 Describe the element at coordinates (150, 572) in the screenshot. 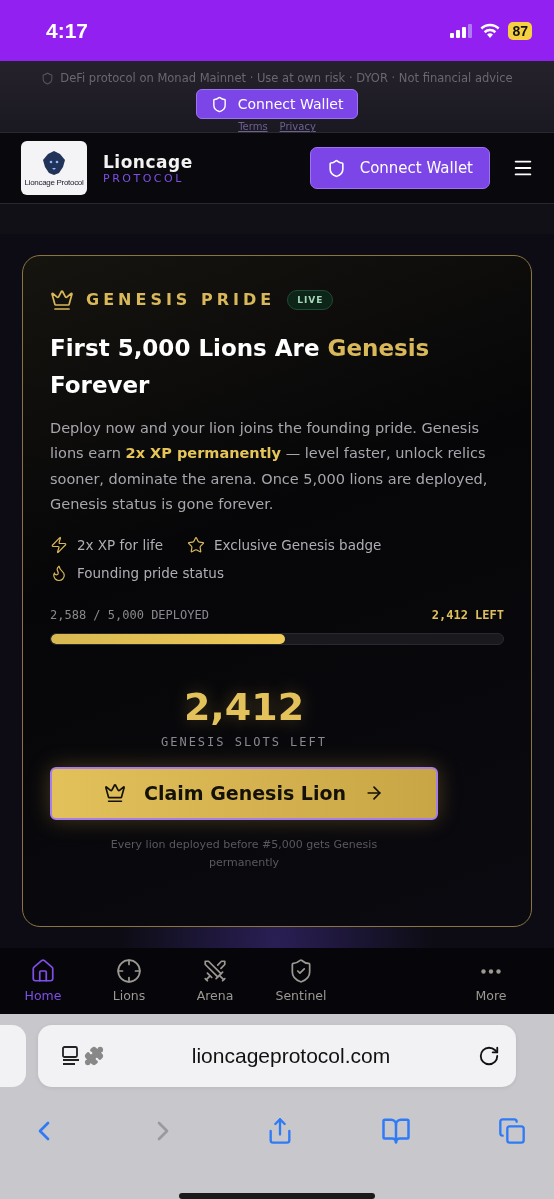

I see `perk-label: Founding pride status` at that location.